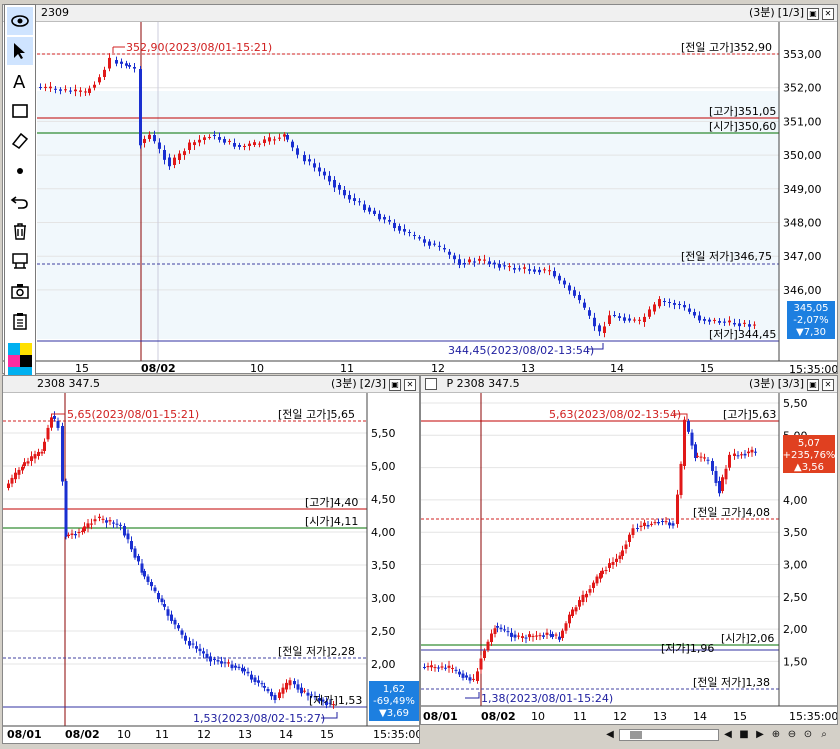 Image resolution: width=840 pixels, height=749 pixels. Describe the element at coordinates (316, 651) in the screenshot. I see `label-prev-low: [전일 저가]2,28` at that location.